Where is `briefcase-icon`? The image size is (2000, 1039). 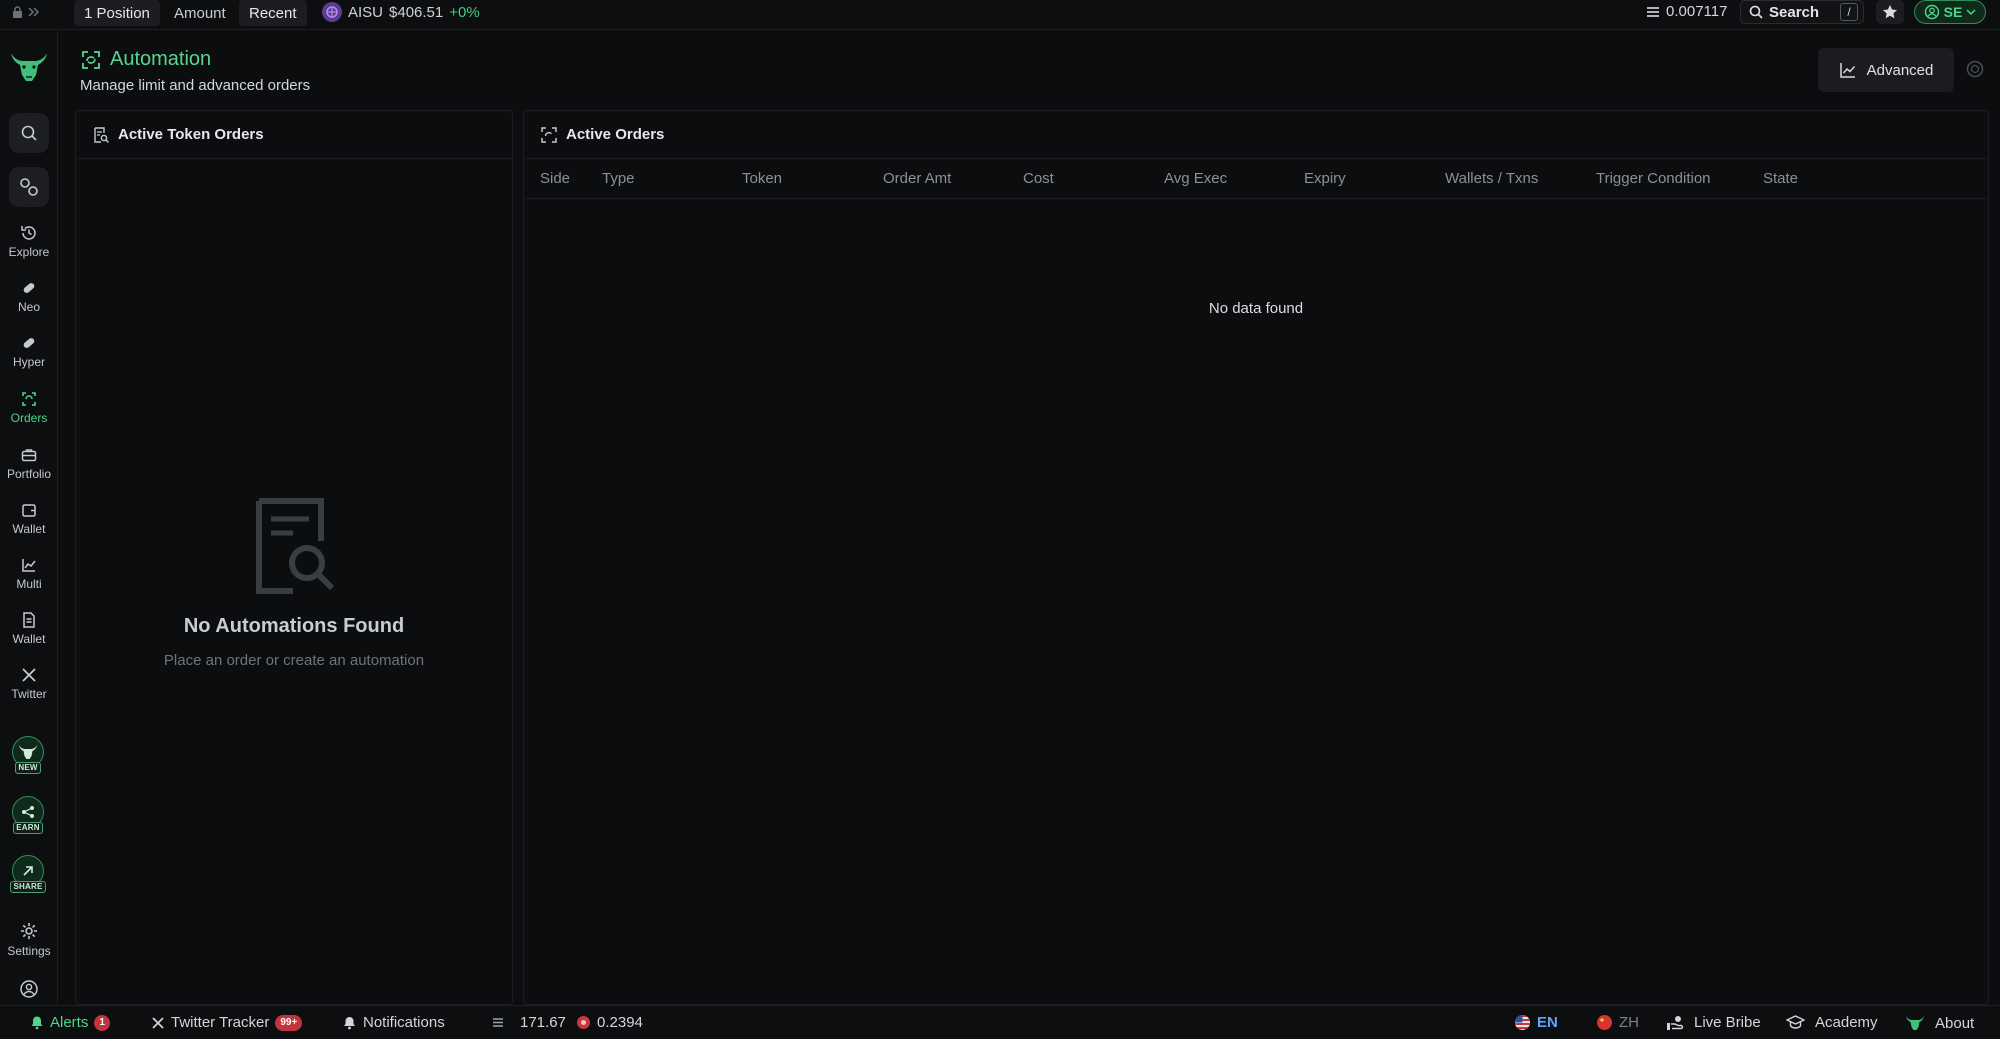
briefcase-icon is located at coordinates (29, 455).